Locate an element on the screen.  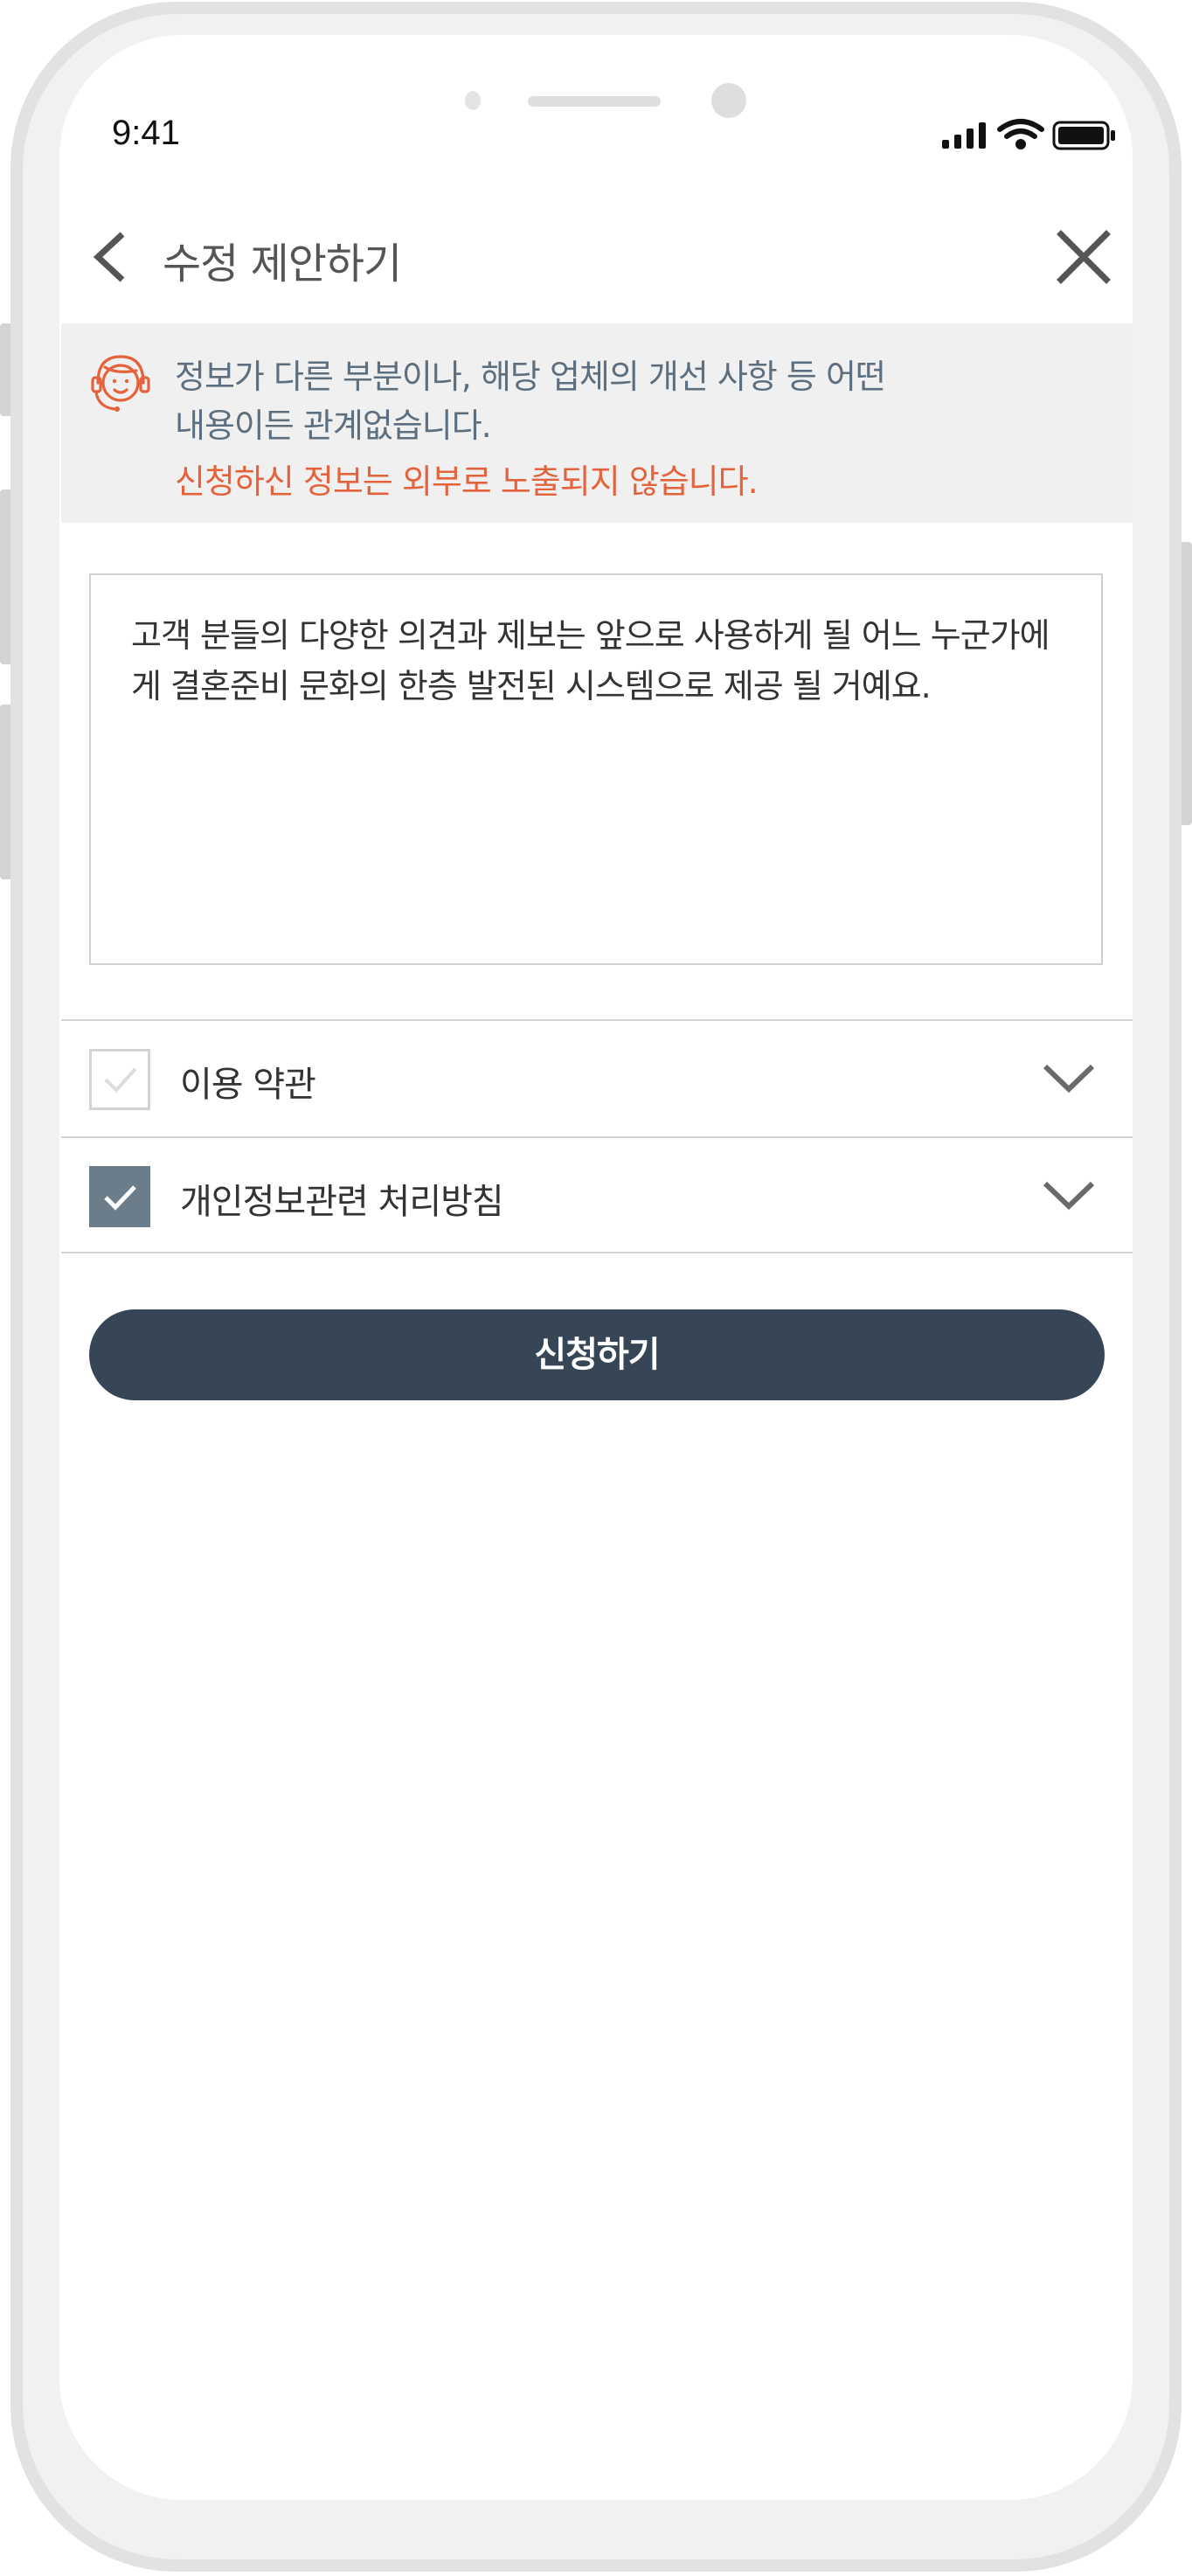
wifi-icon is located at coordinates (1020, 134).